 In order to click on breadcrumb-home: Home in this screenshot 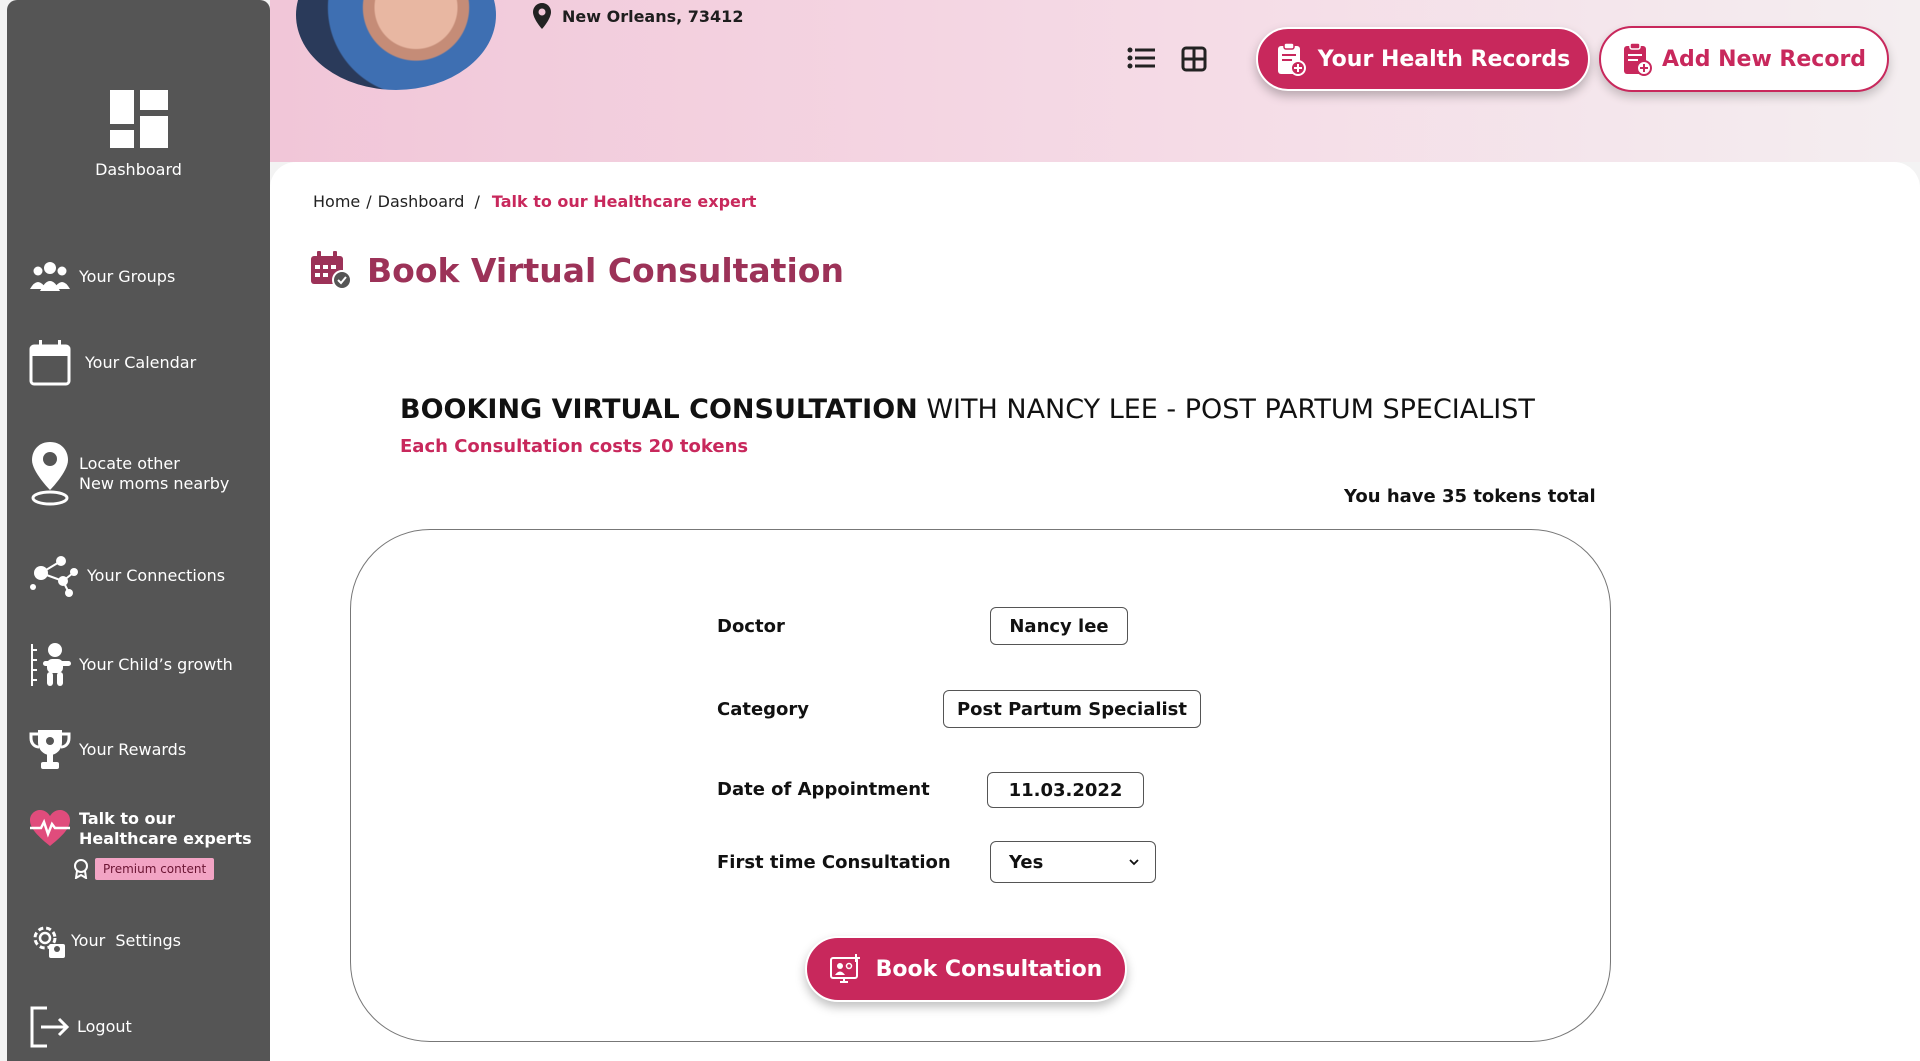, I will do `click(336, 201)`.